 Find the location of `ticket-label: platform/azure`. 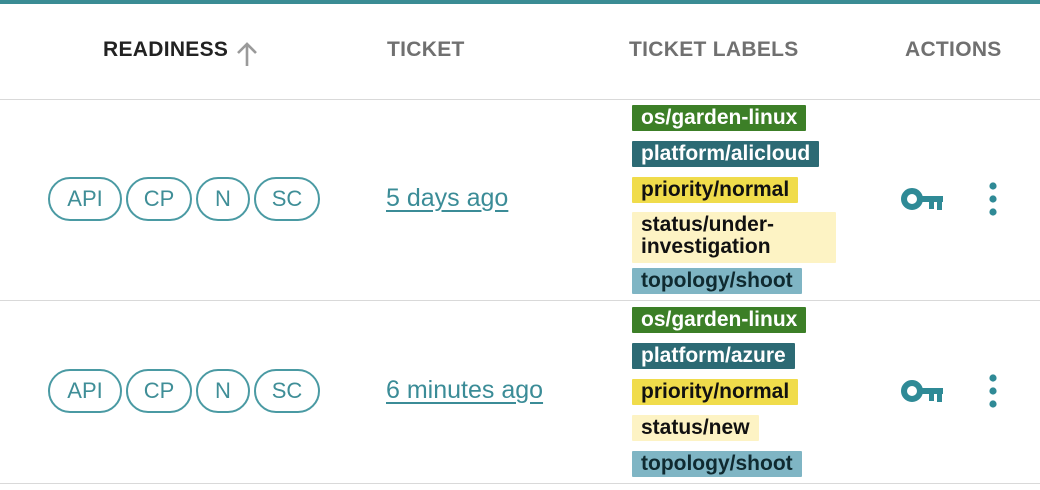

ticket-label: platform/azure is located at coordinates (713, 356).